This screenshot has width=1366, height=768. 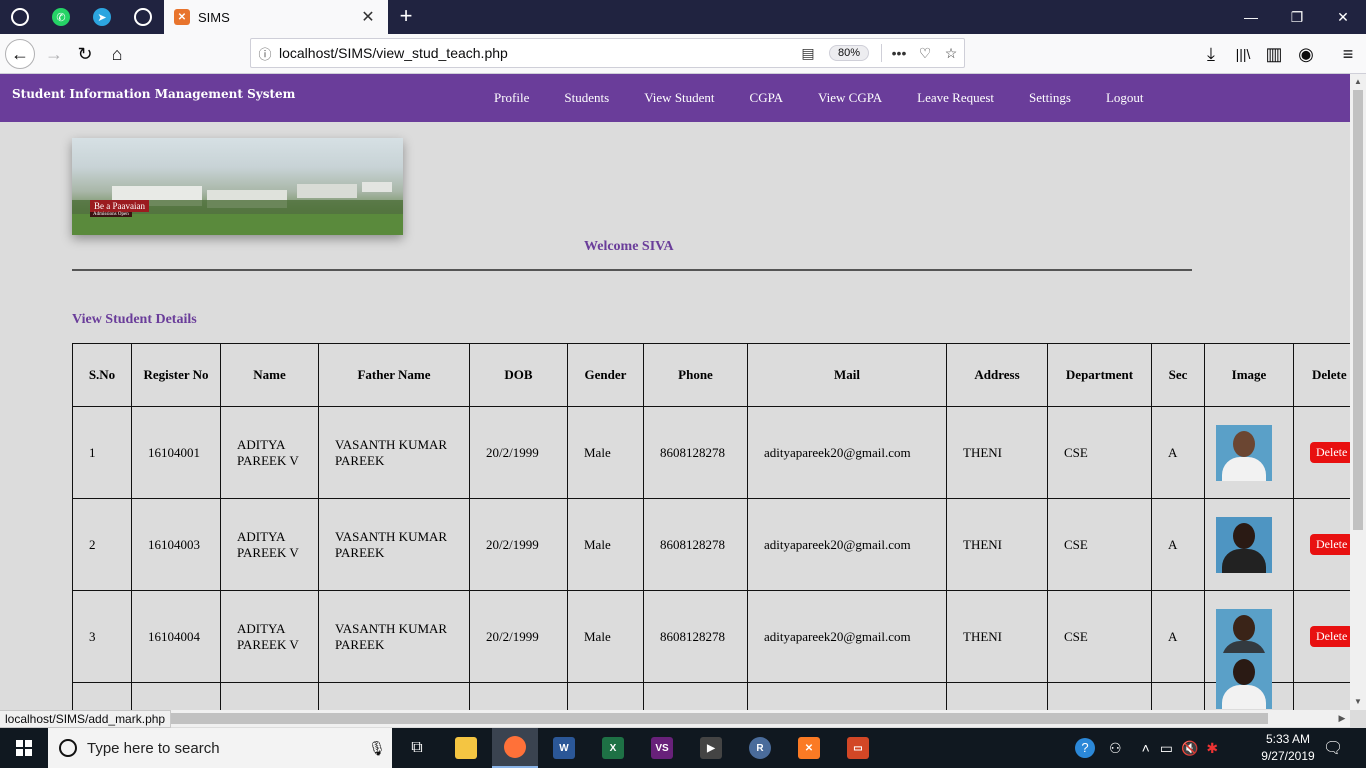 What do you see at coordinates (1050, 98) in the screenshot?
I see `menu-settings: Settings` at bounding box center [1050, 98].